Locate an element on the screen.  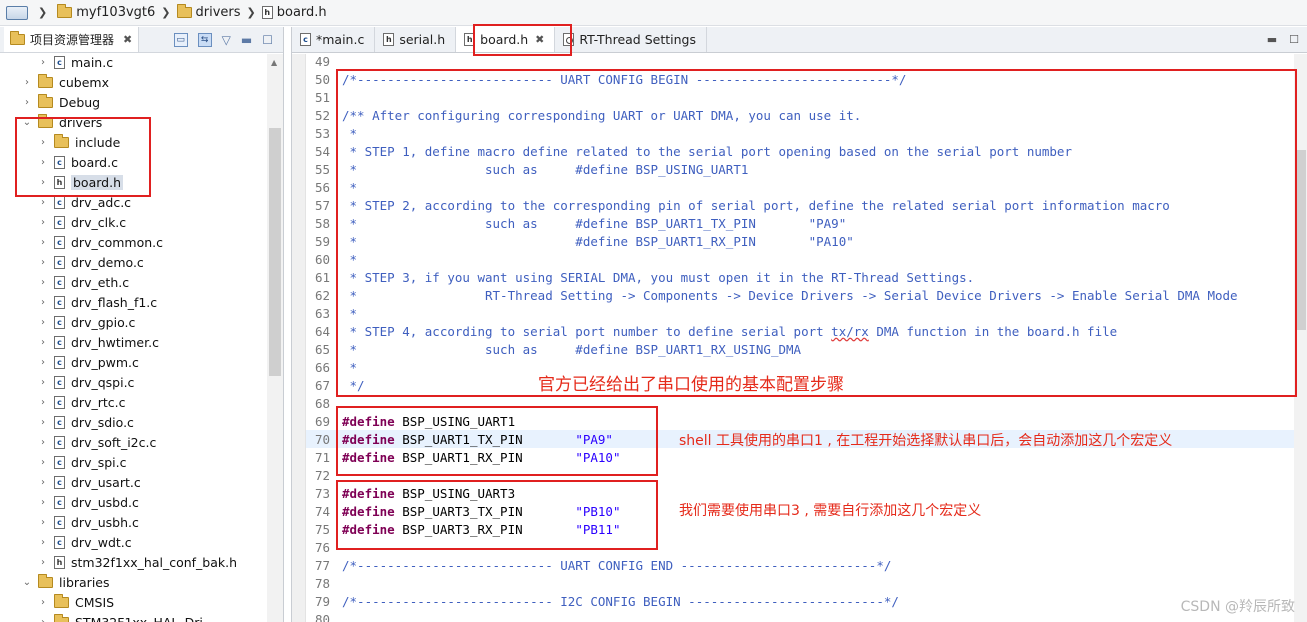
close-icon: ✖ is located at coordinates (127, 39).